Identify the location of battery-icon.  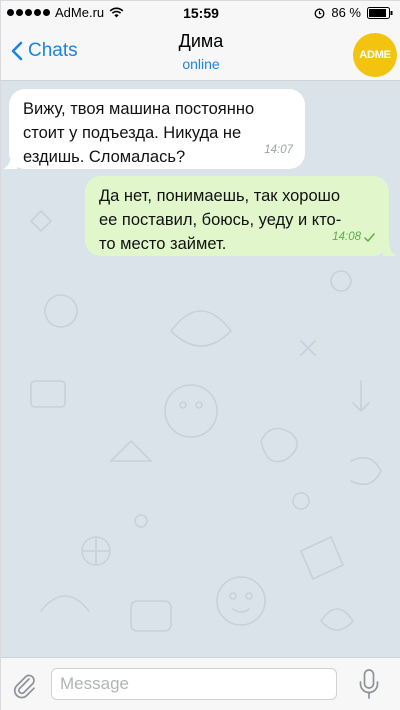
(380, 12).